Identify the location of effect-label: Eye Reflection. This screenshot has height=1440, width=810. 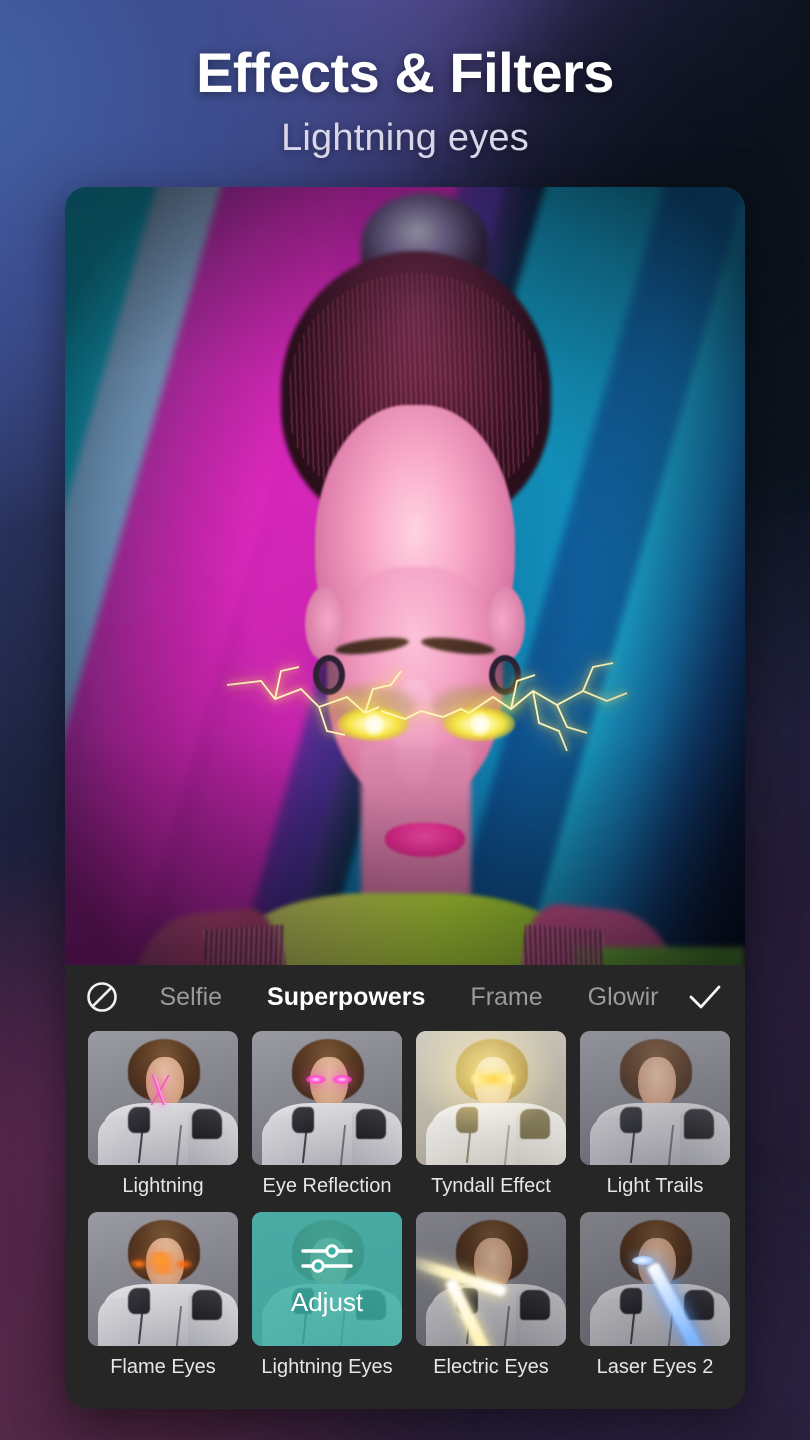
(327, 1186).